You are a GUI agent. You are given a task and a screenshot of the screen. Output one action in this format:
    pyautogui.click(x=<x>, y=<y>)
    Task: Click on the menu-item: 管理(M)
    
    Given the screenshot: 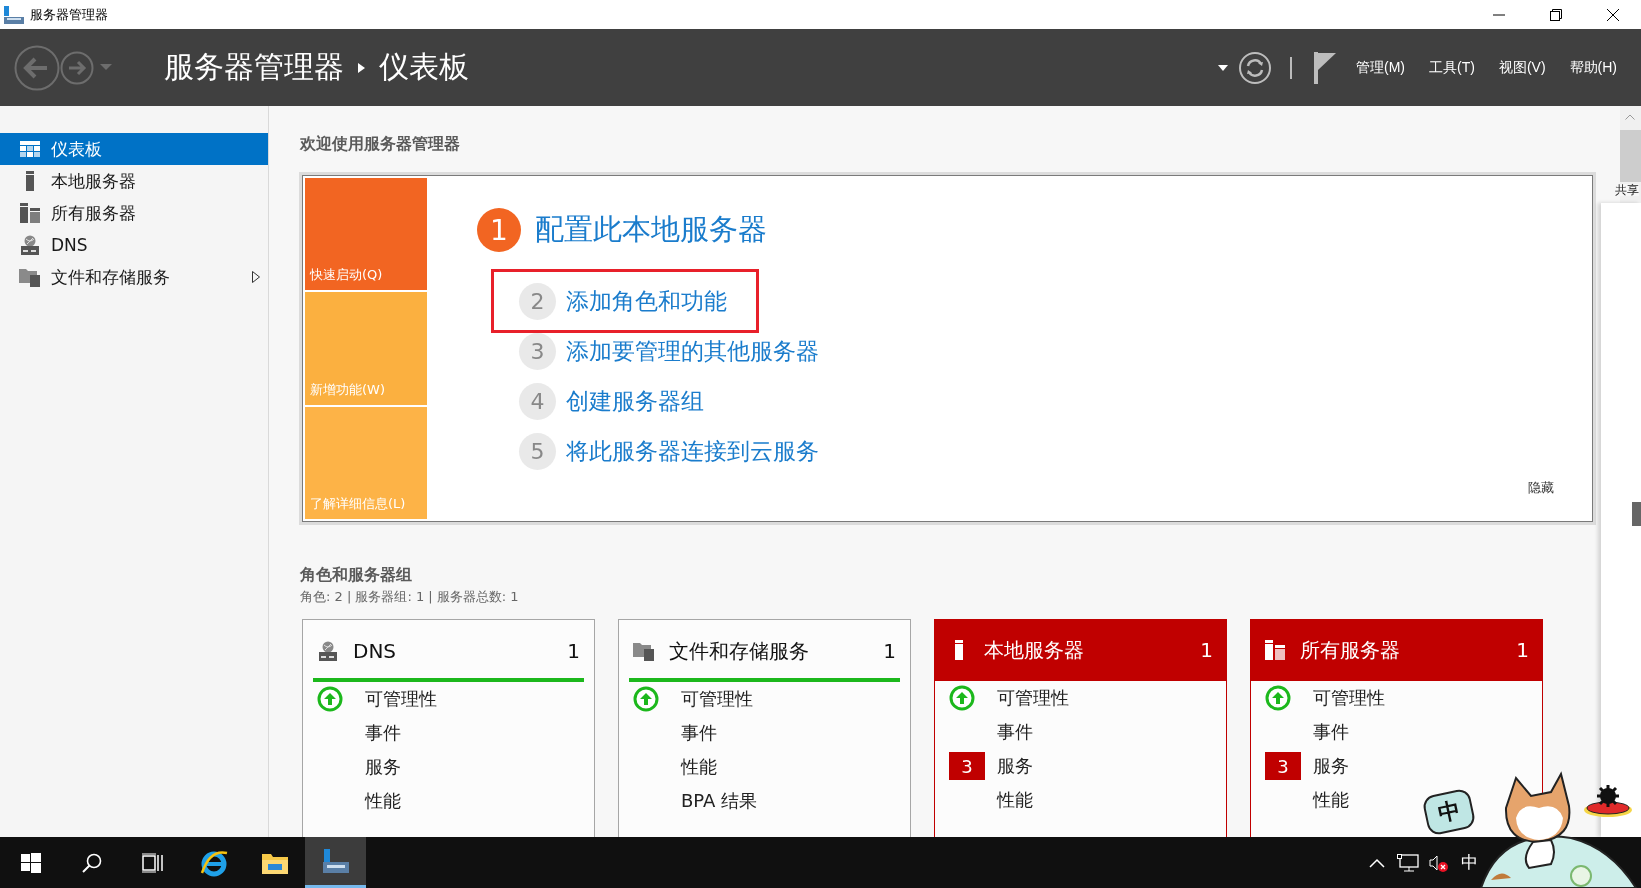 What is the action you would take?
    pyautogui.click(x=1380, y=67)
    